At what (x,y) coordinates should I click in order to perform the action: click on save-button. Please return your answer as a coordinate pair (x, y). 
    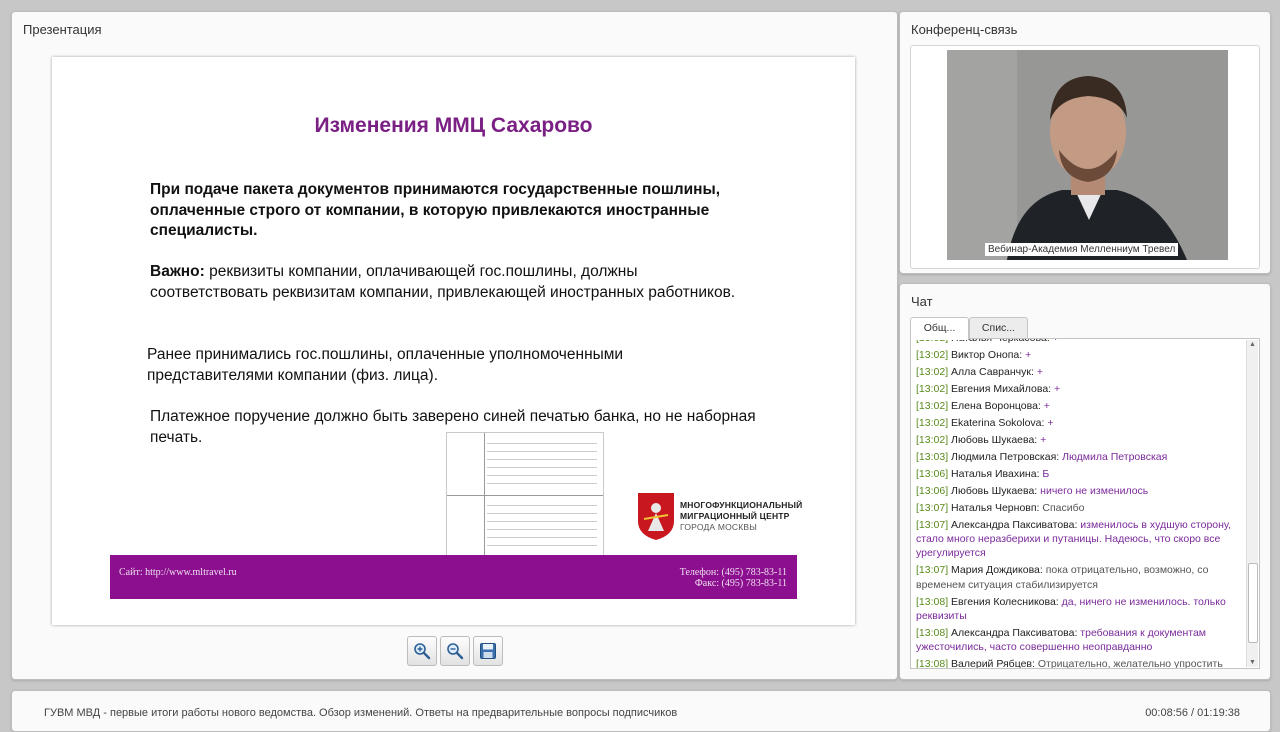
    Looking at the image, I should click on (488, 651).